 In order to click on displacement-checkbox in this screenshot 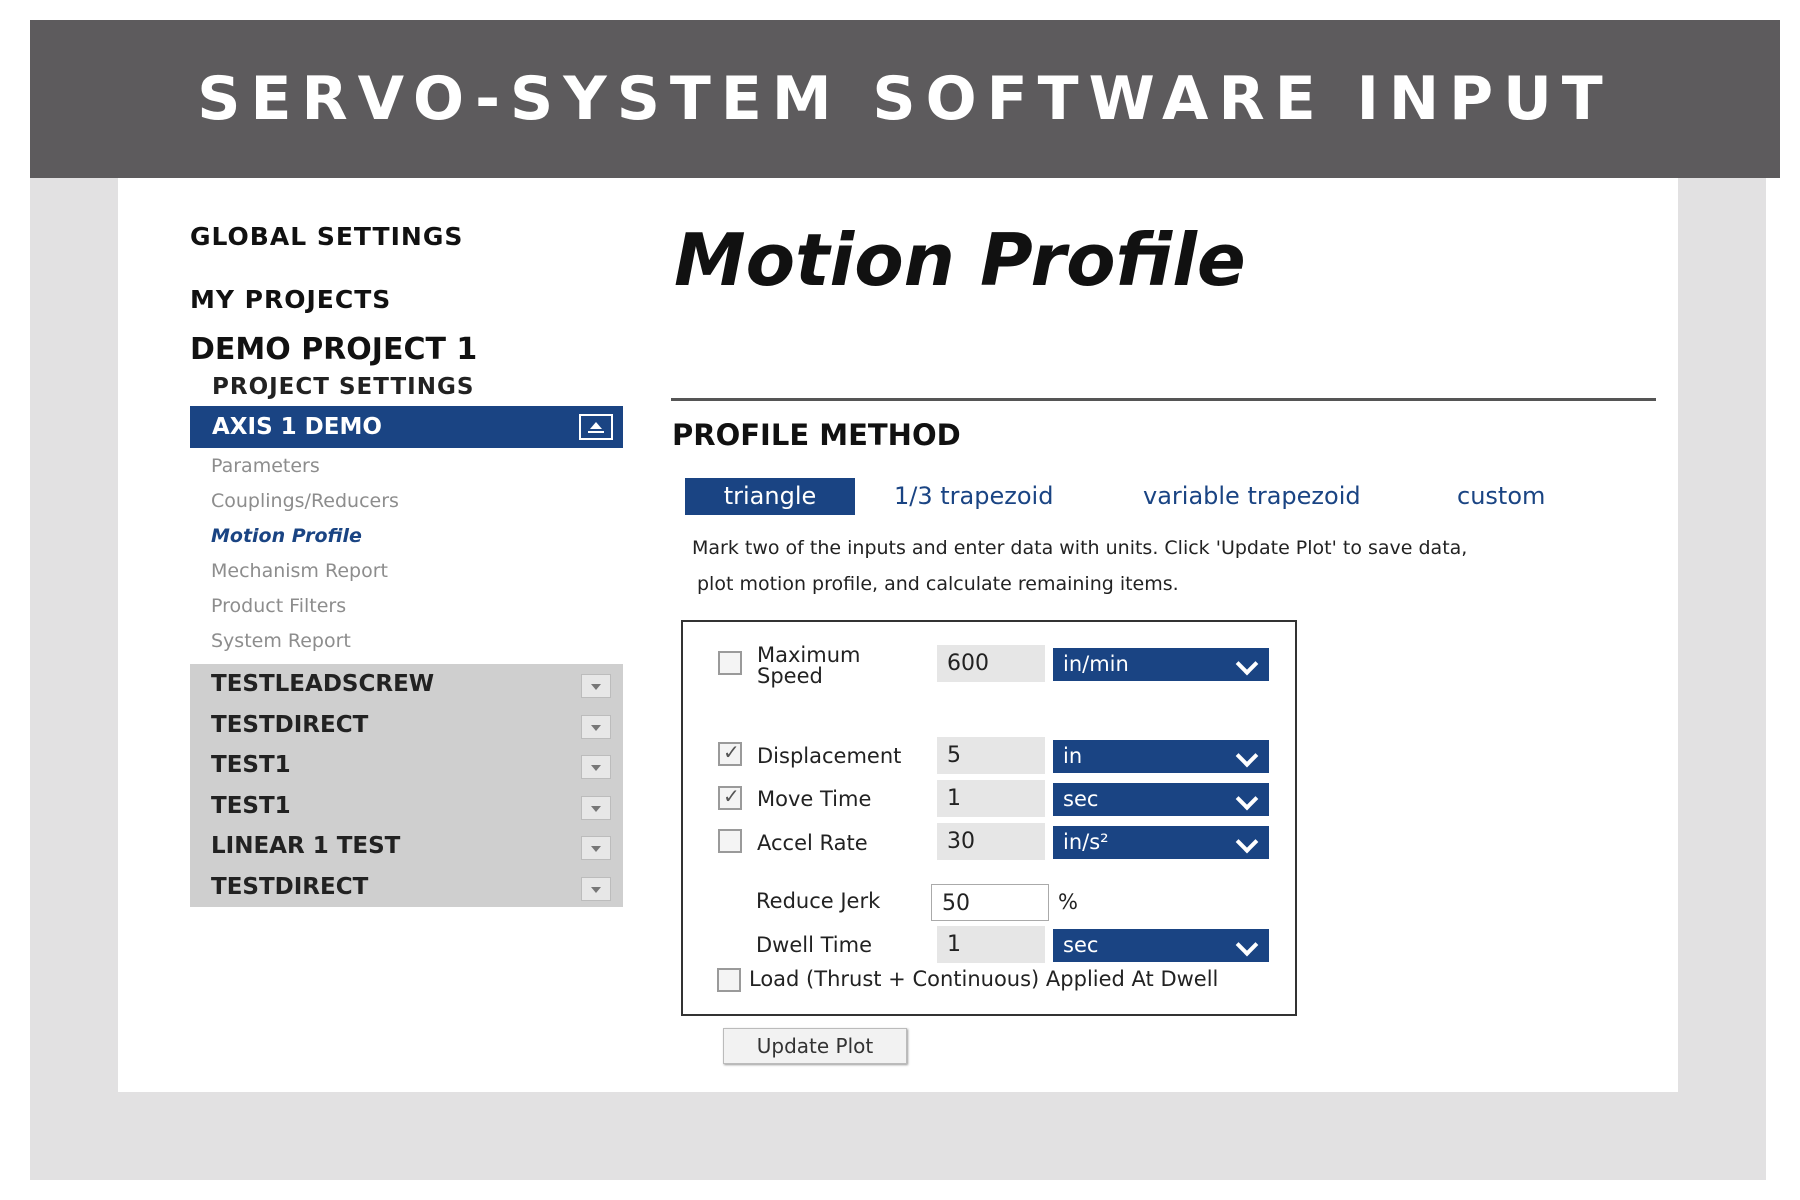, I will do `click(730, 753)`.